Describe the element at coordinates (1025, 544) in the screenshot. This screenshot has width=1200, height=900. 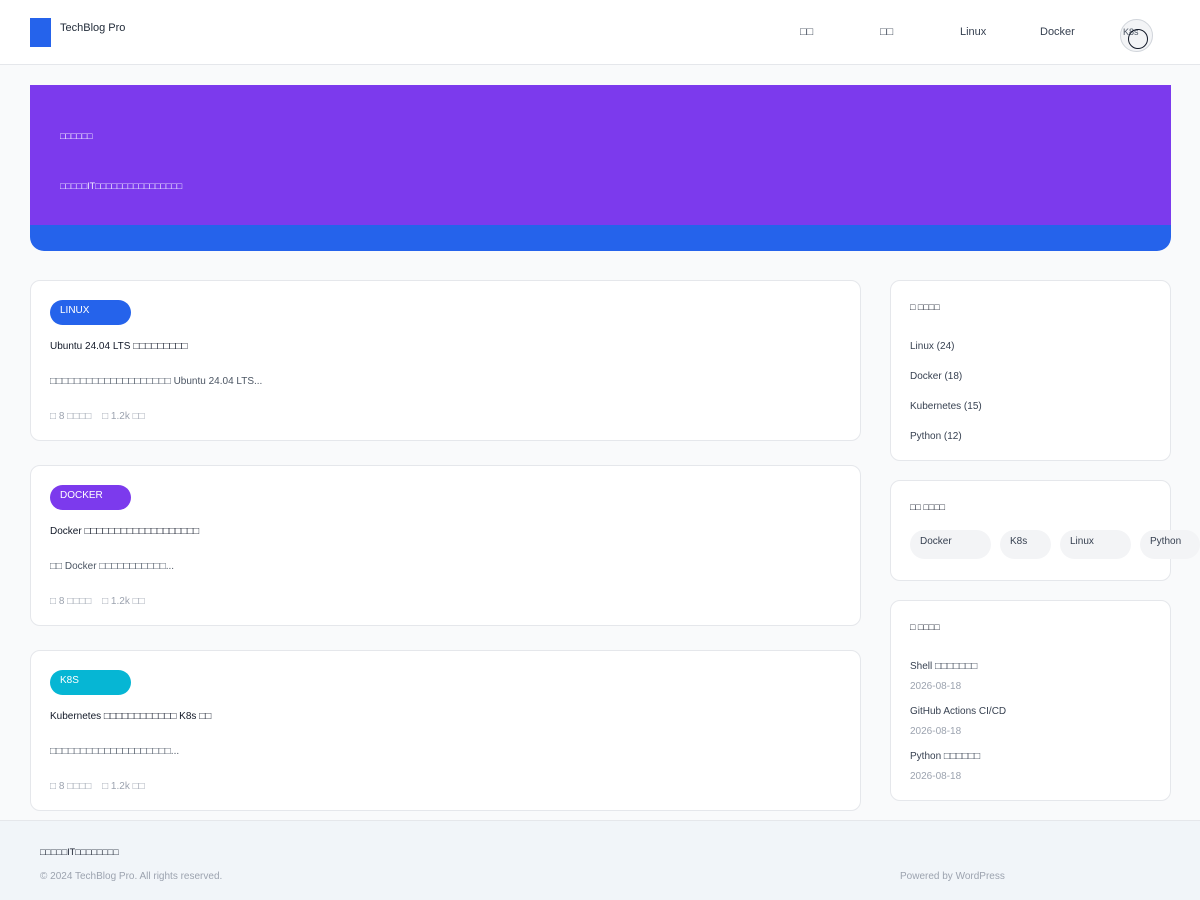
I see `tag-k8s: K8s` at that location.